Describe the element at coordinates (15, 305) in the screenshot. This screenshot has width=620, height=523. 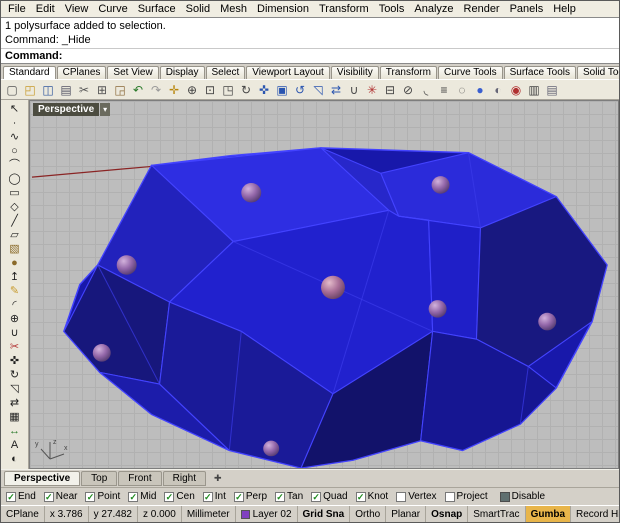
I see `fillet-corner-icon: ◜` at that location.